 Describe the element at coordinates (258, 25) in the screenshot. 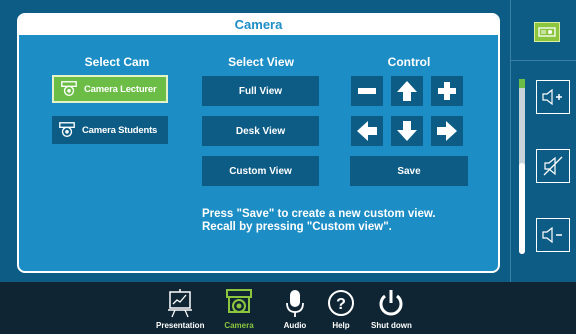

I see `panel-title: Camera` at that location.